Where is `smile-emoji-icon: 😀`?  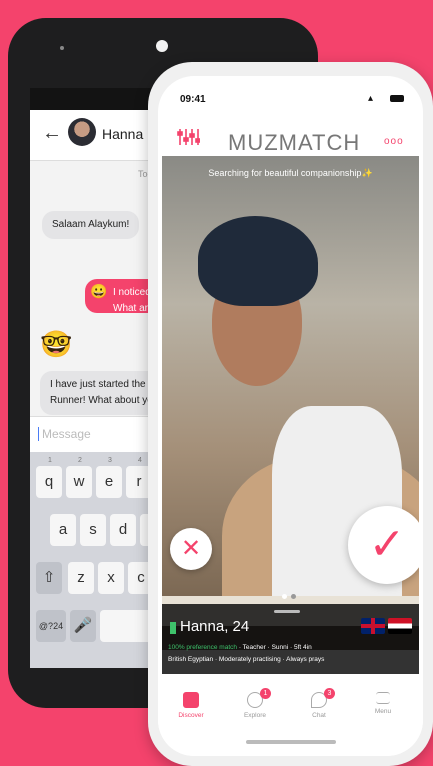
smile-emoji-icon: 😀 is located at coordinates (99, 291).